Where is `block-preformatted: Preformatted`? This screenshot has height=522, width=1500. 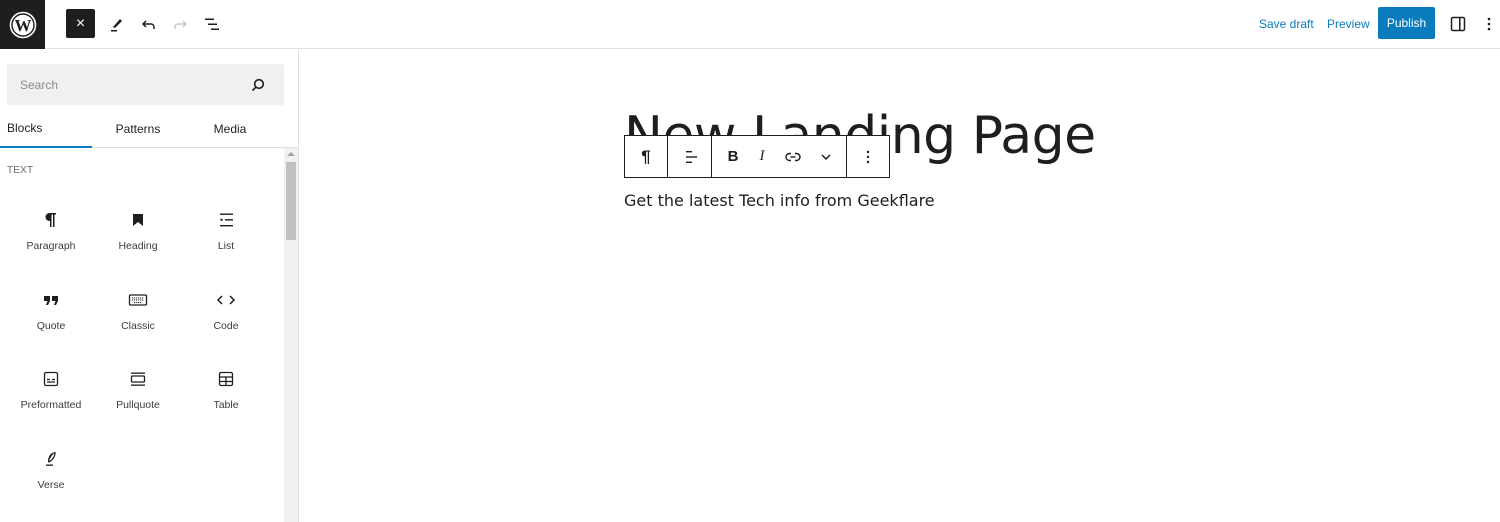
block-preformatted: Preformatted is located at coordinates (51, 396).